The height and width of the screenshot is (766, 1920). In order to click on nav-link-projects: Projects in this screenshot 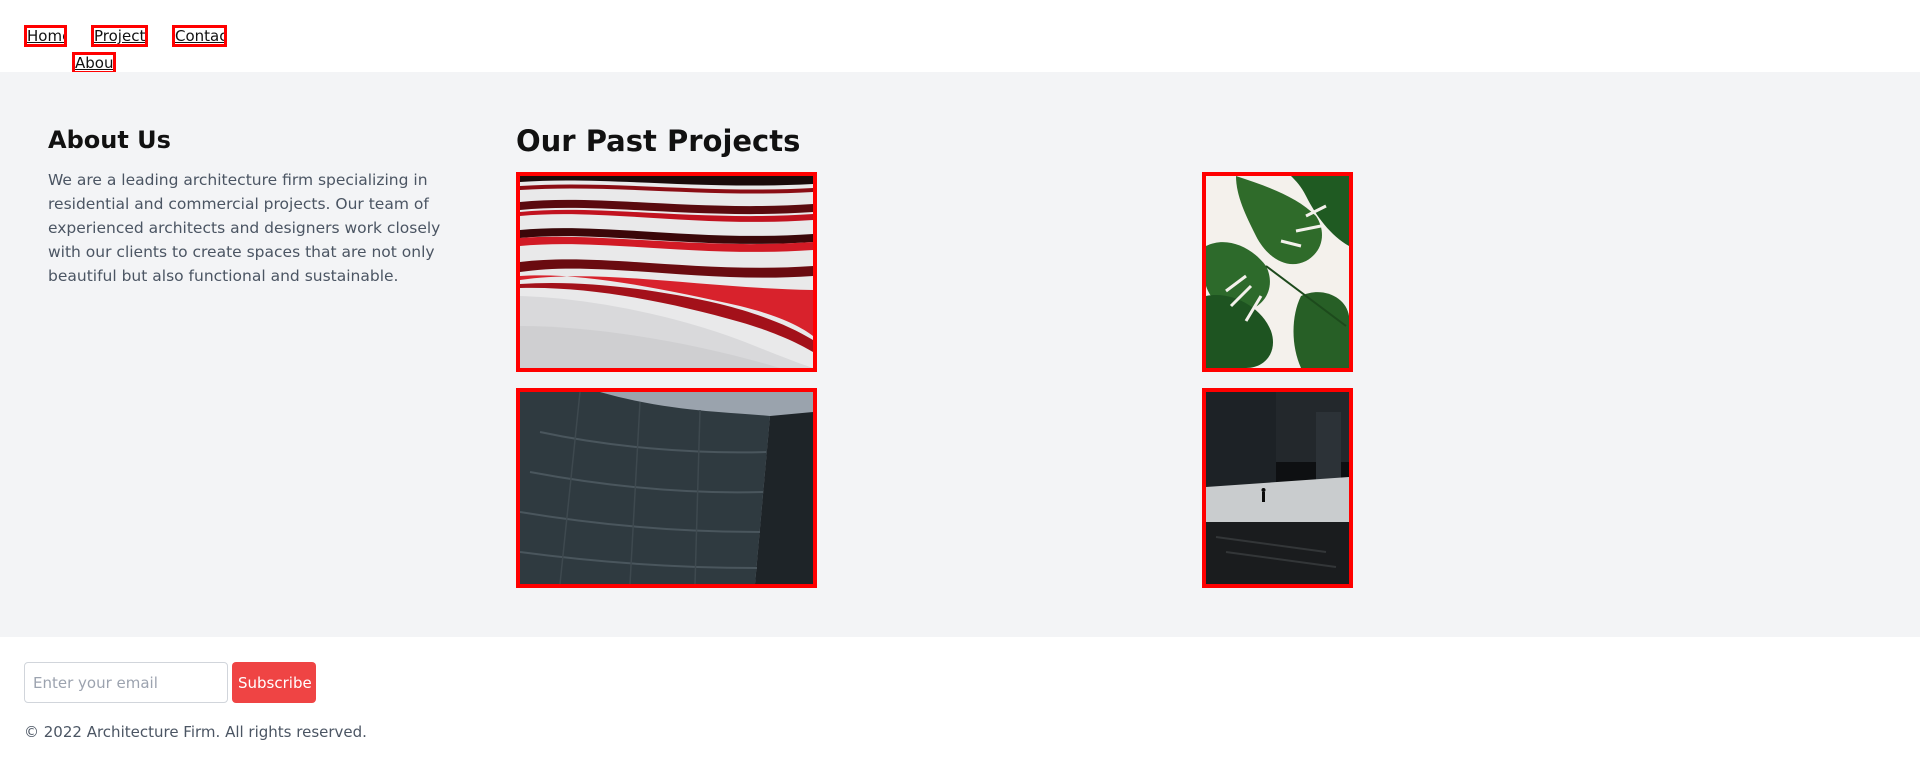, I will do `click(119, 36)`.